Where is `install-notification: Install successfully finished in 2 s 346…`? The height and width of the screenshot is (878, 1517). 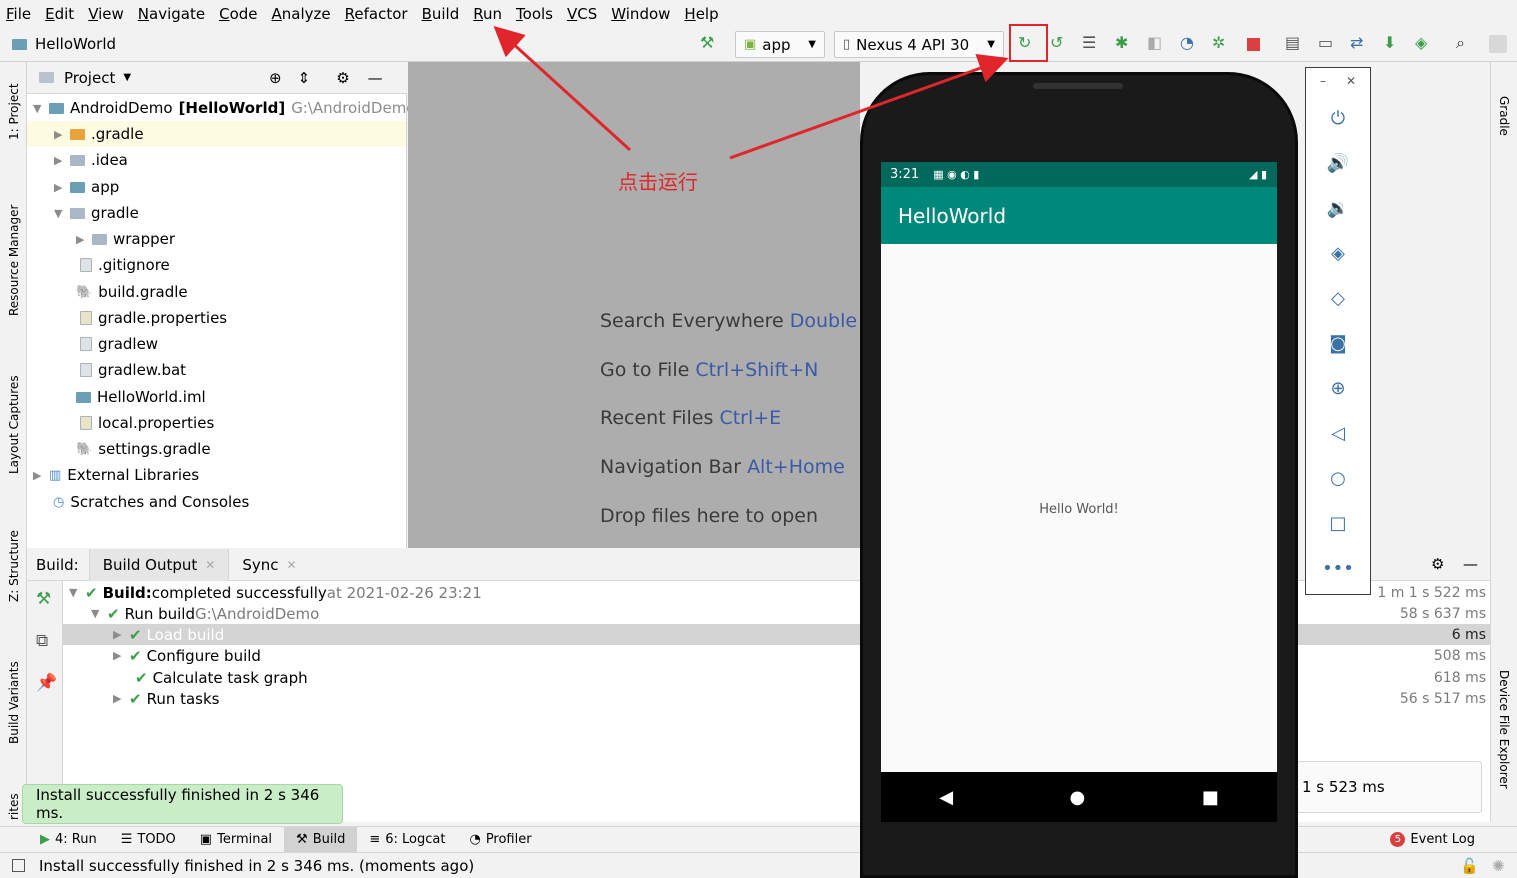 install-notification: Install successfully finished in 2 s 346… is located at coordinates (182, 804).